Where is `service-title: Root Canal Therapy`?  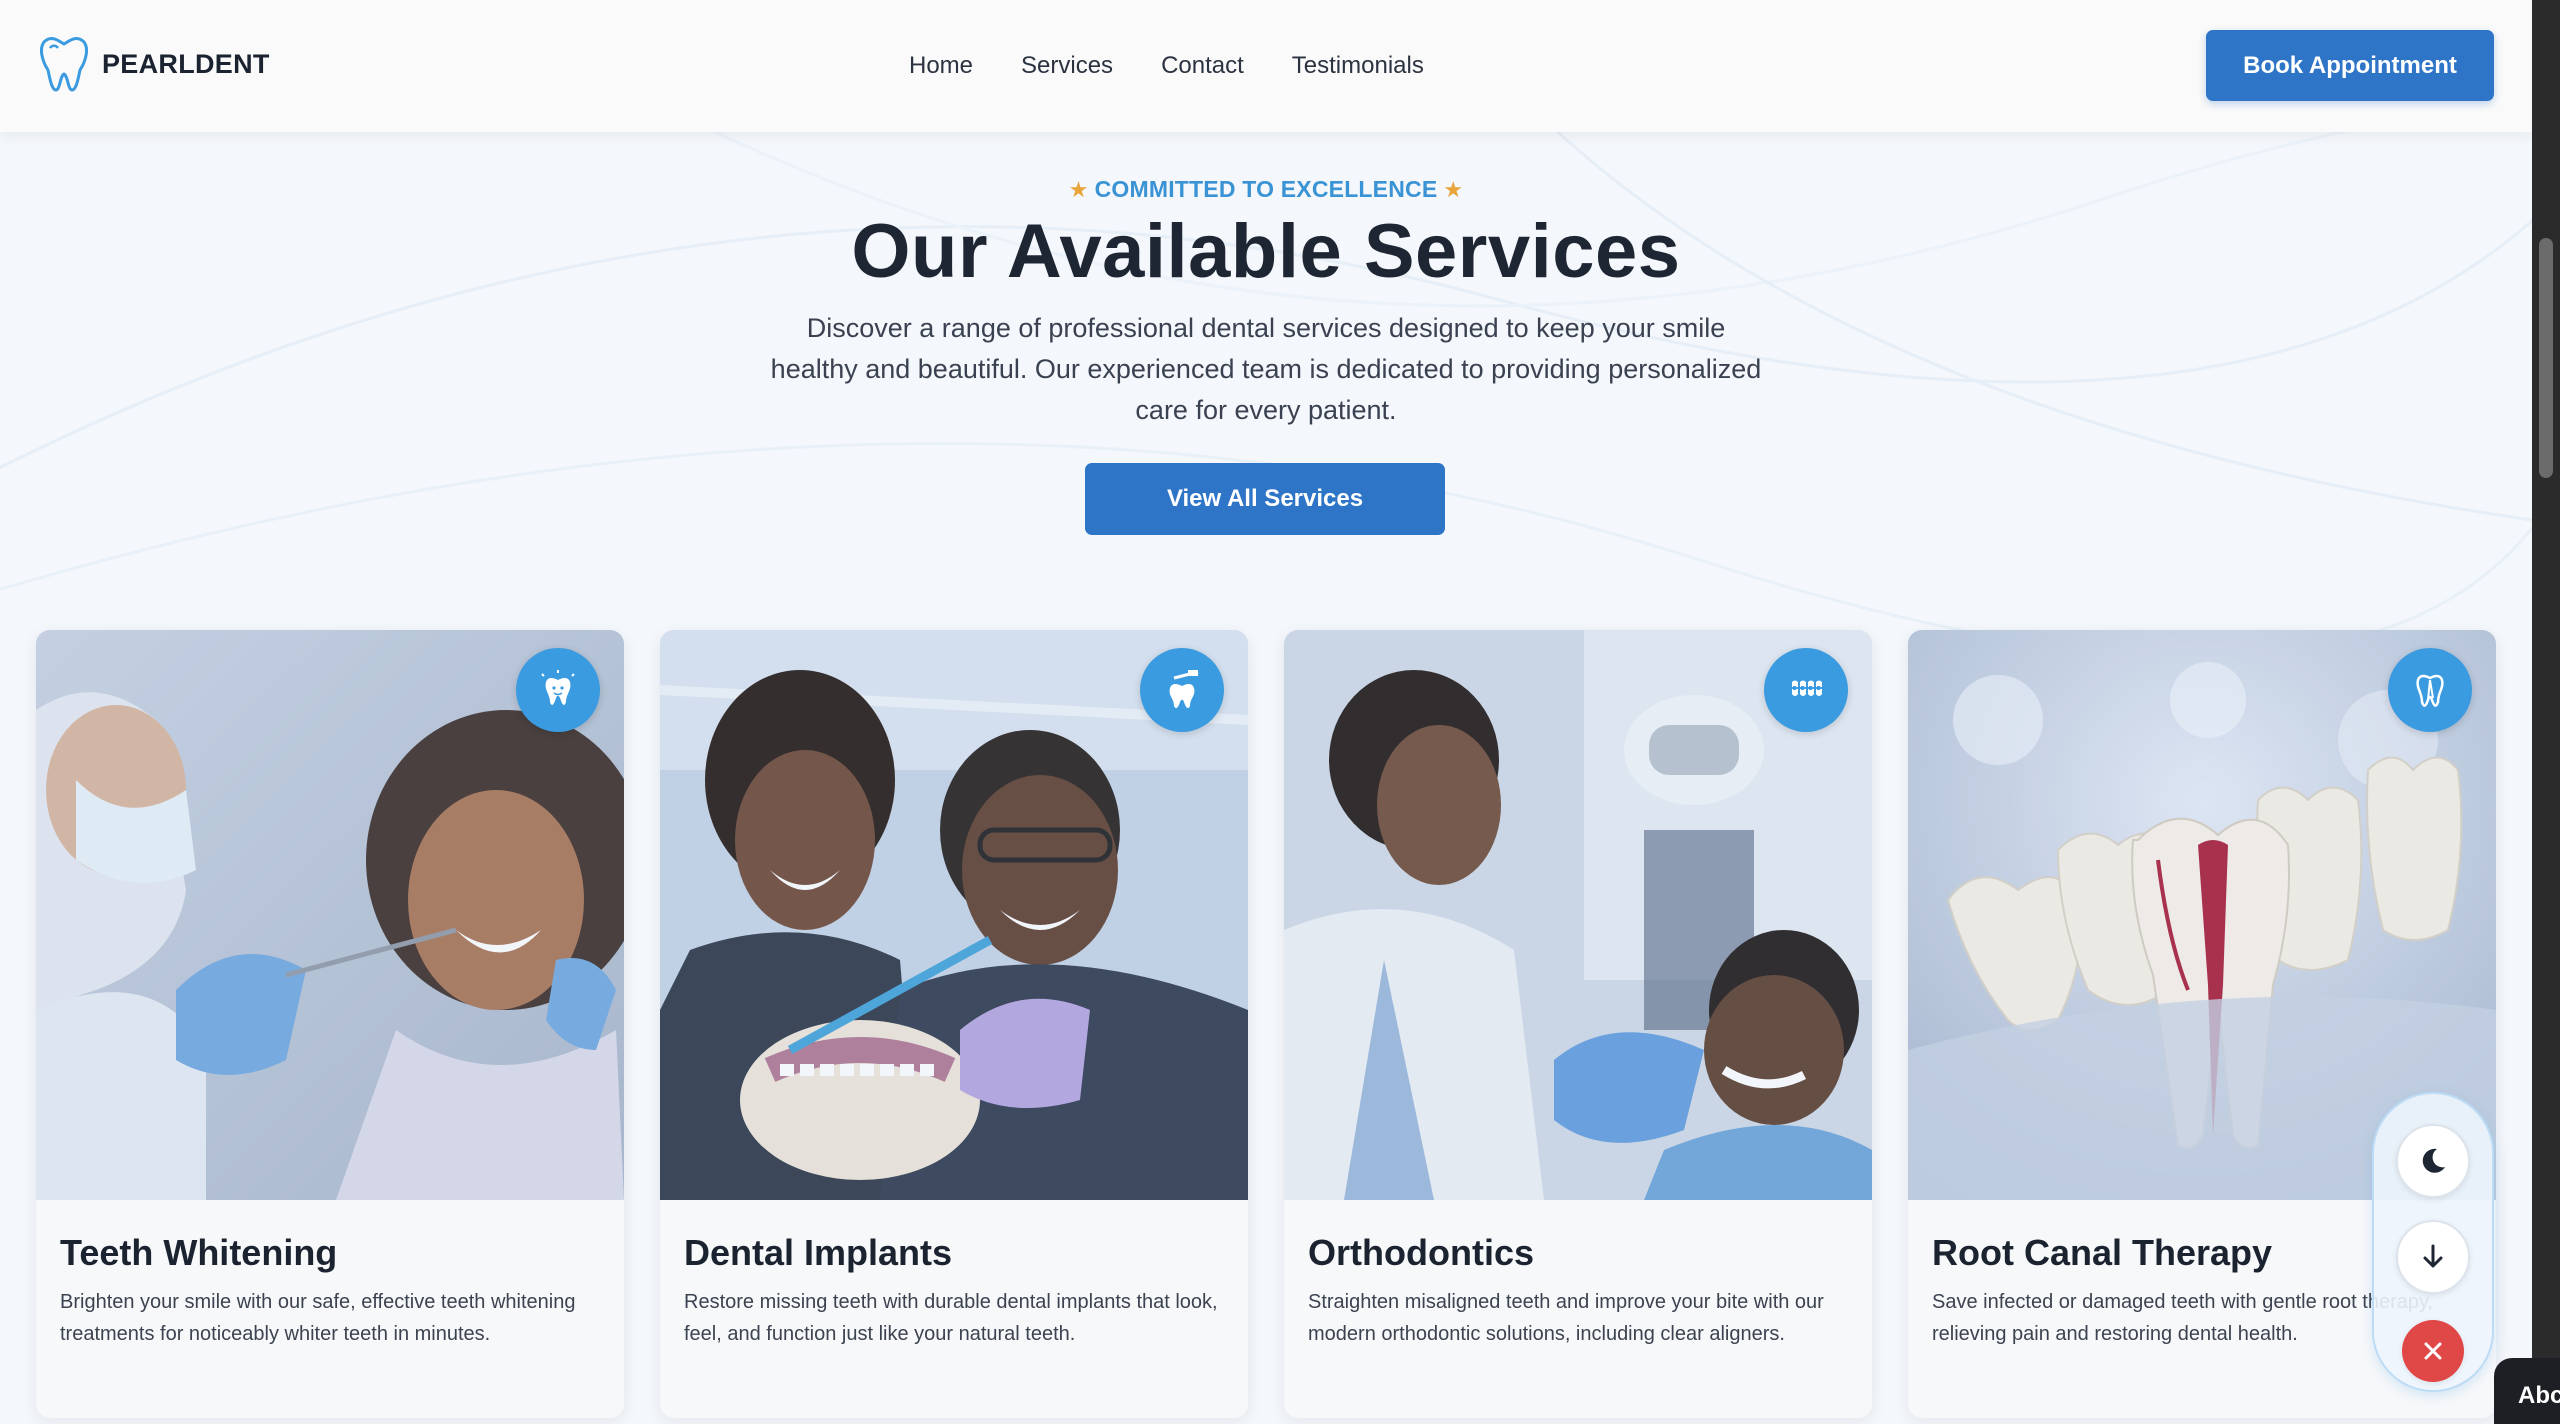
service-title: Root Canal Therapy is located at coordinates (2102, 1252).